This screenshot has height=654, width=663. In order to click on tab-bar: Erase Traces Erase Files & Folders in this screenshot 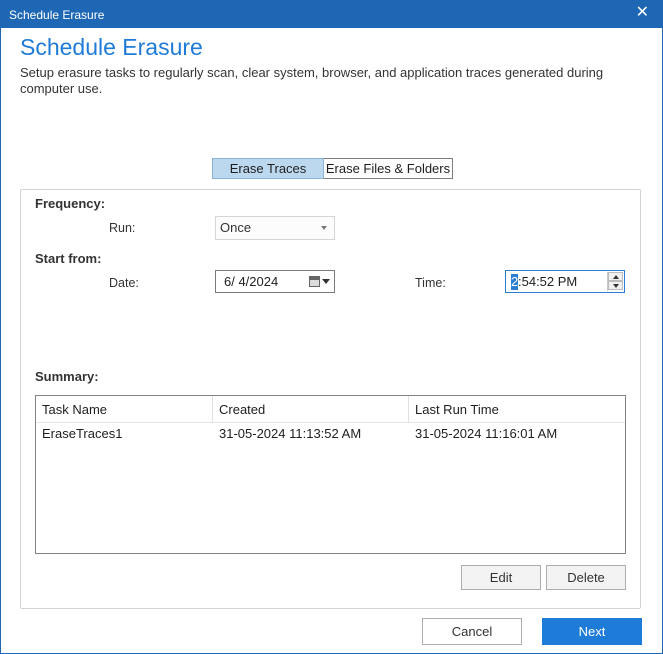, I will do `click(332, 168)`.